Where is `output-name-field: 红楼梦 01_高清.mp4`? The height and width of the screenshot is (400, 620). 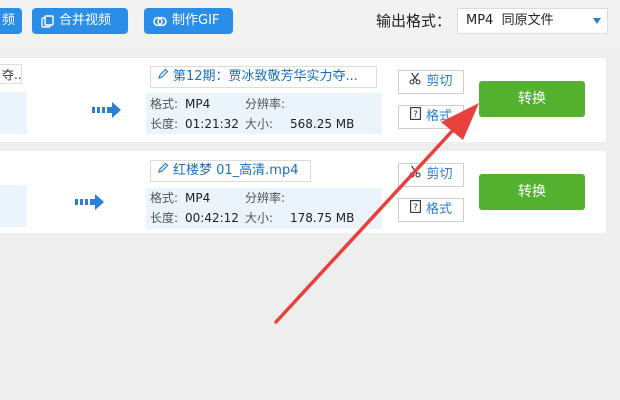
output-name-field: 红楼梦 01_高清.mp4 is located at coordinates (230, 171).